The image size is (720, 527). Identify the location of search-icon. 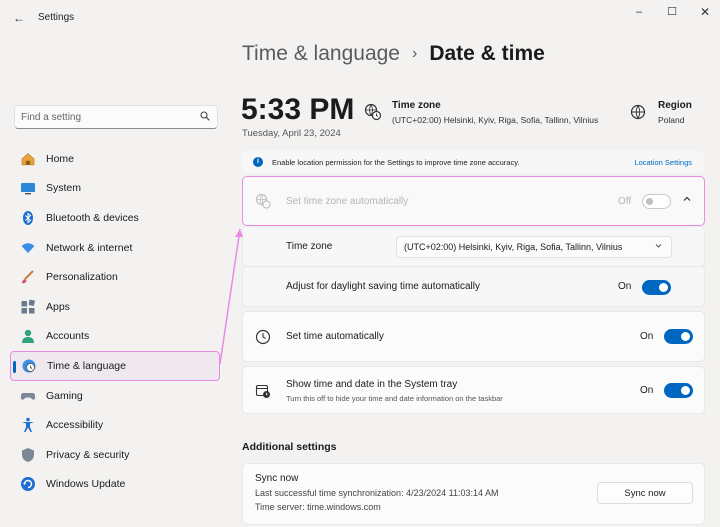
(205, 116).